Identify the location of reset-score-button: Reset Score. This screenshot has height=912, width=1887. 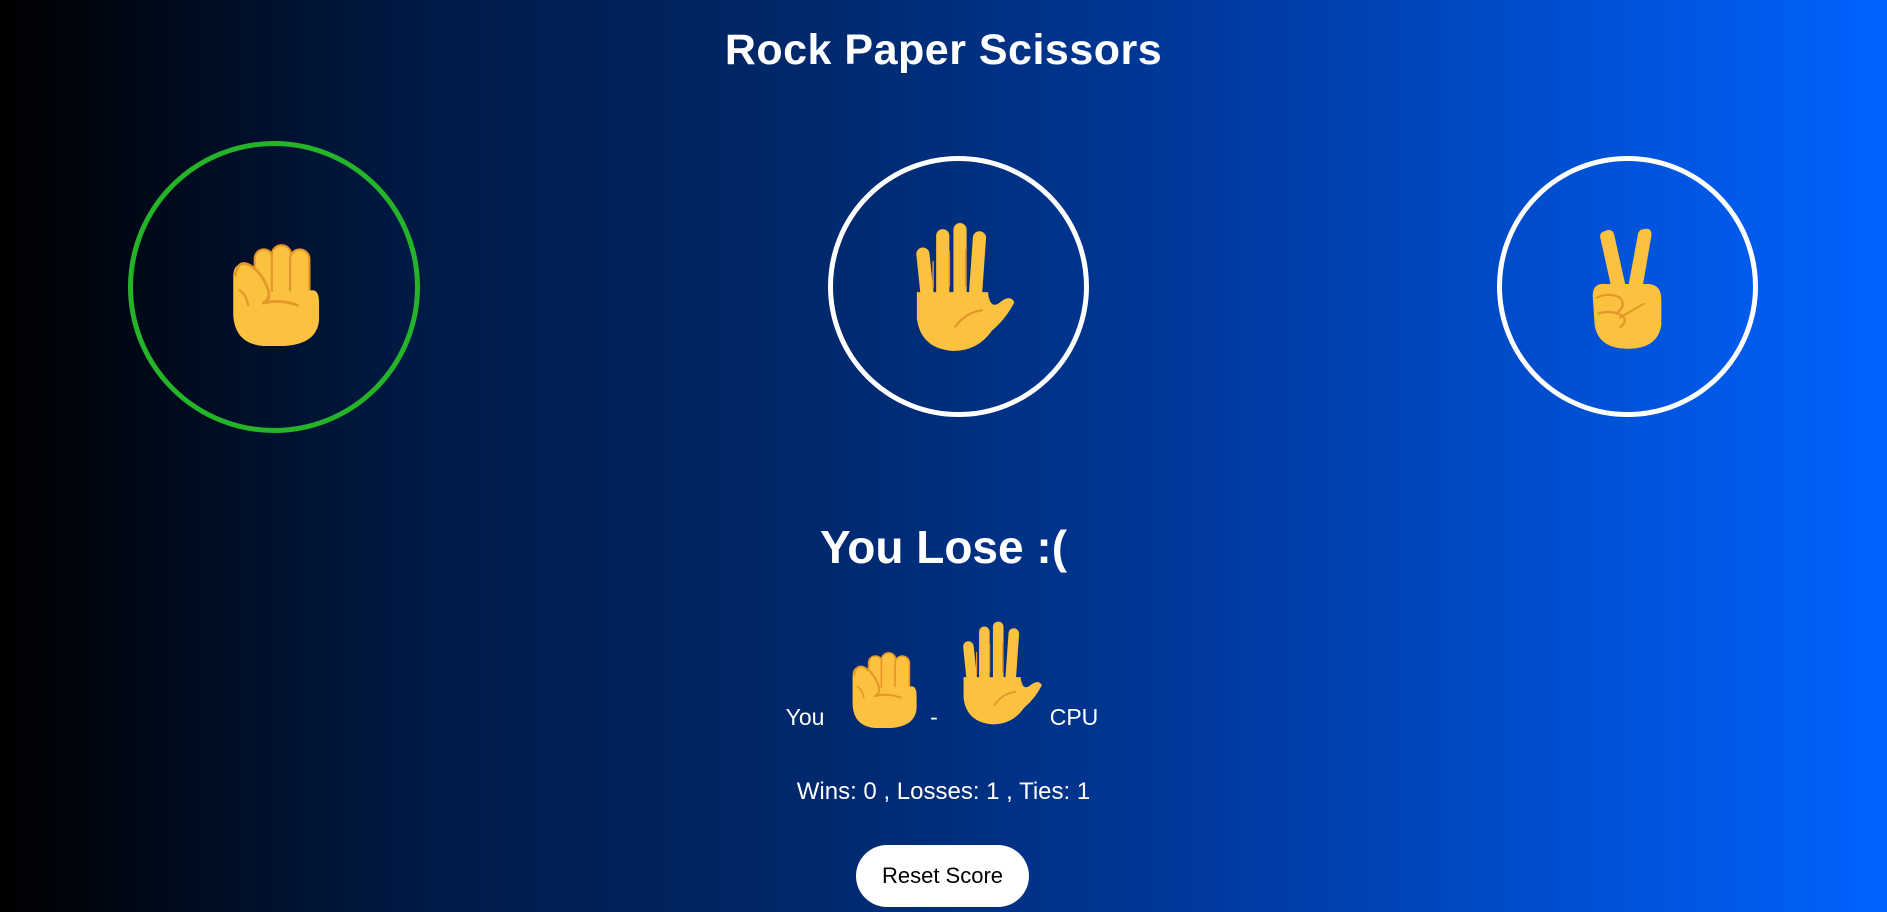
(942, 876).